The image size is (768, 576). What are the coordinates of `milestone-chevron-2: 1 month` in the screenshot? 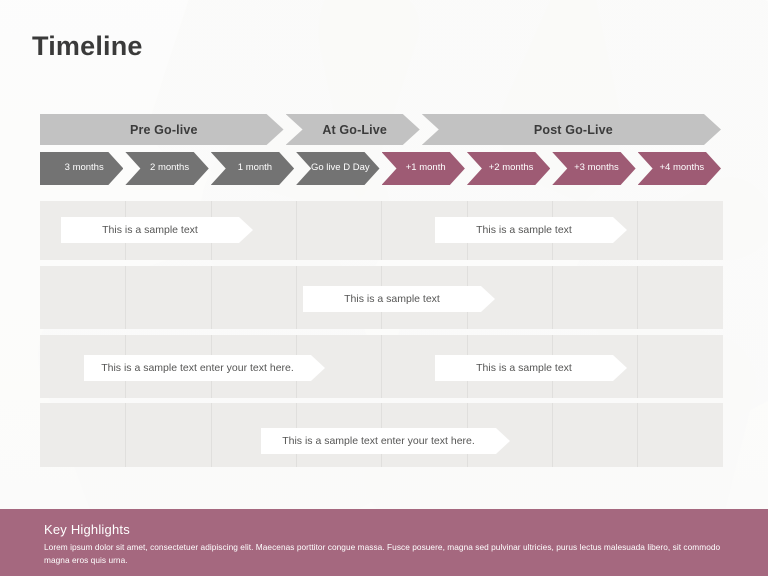 It's located at (252, 168).